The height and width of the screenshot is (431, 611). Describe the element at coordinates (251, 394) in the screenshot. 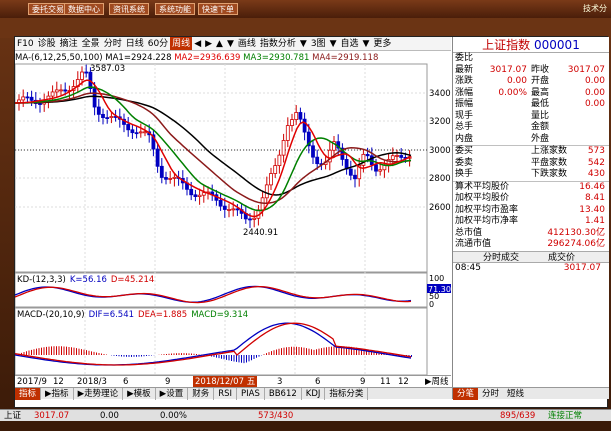

I see `tab: PIAS` at that location.